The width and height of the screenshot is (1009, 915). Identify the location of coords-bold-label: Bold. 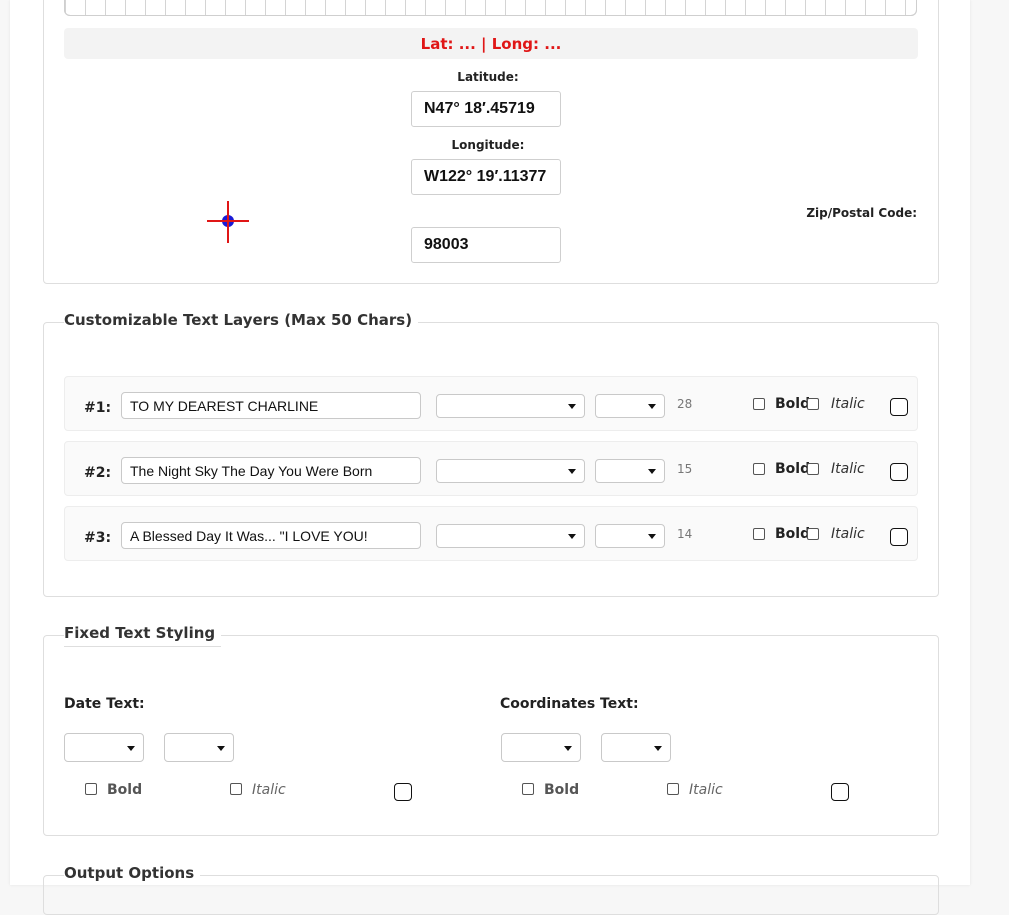
(562, 790).